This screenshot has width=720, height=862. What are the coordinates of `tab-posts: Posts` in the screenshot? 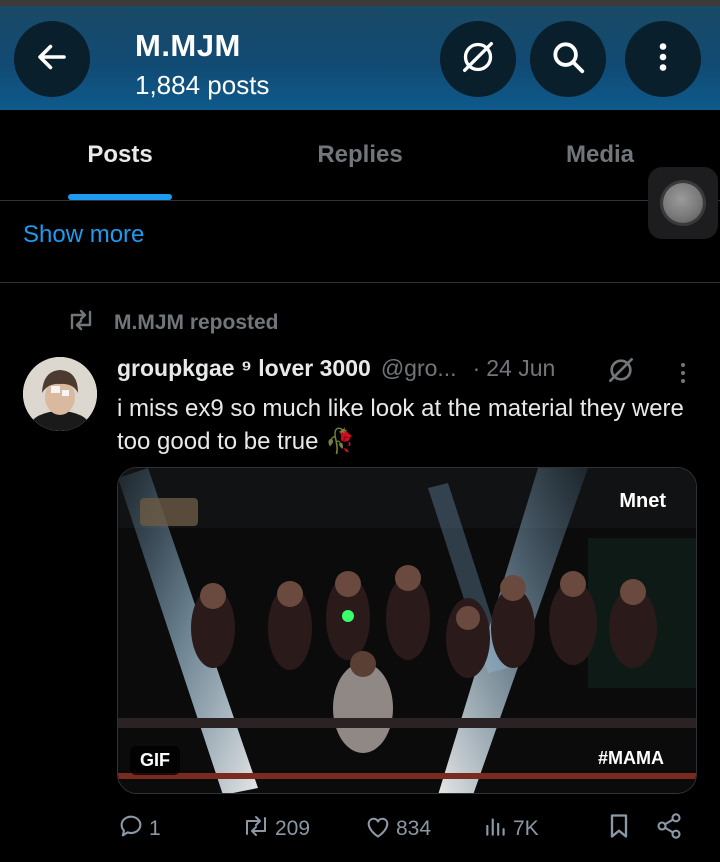 It's located at (120, 155).